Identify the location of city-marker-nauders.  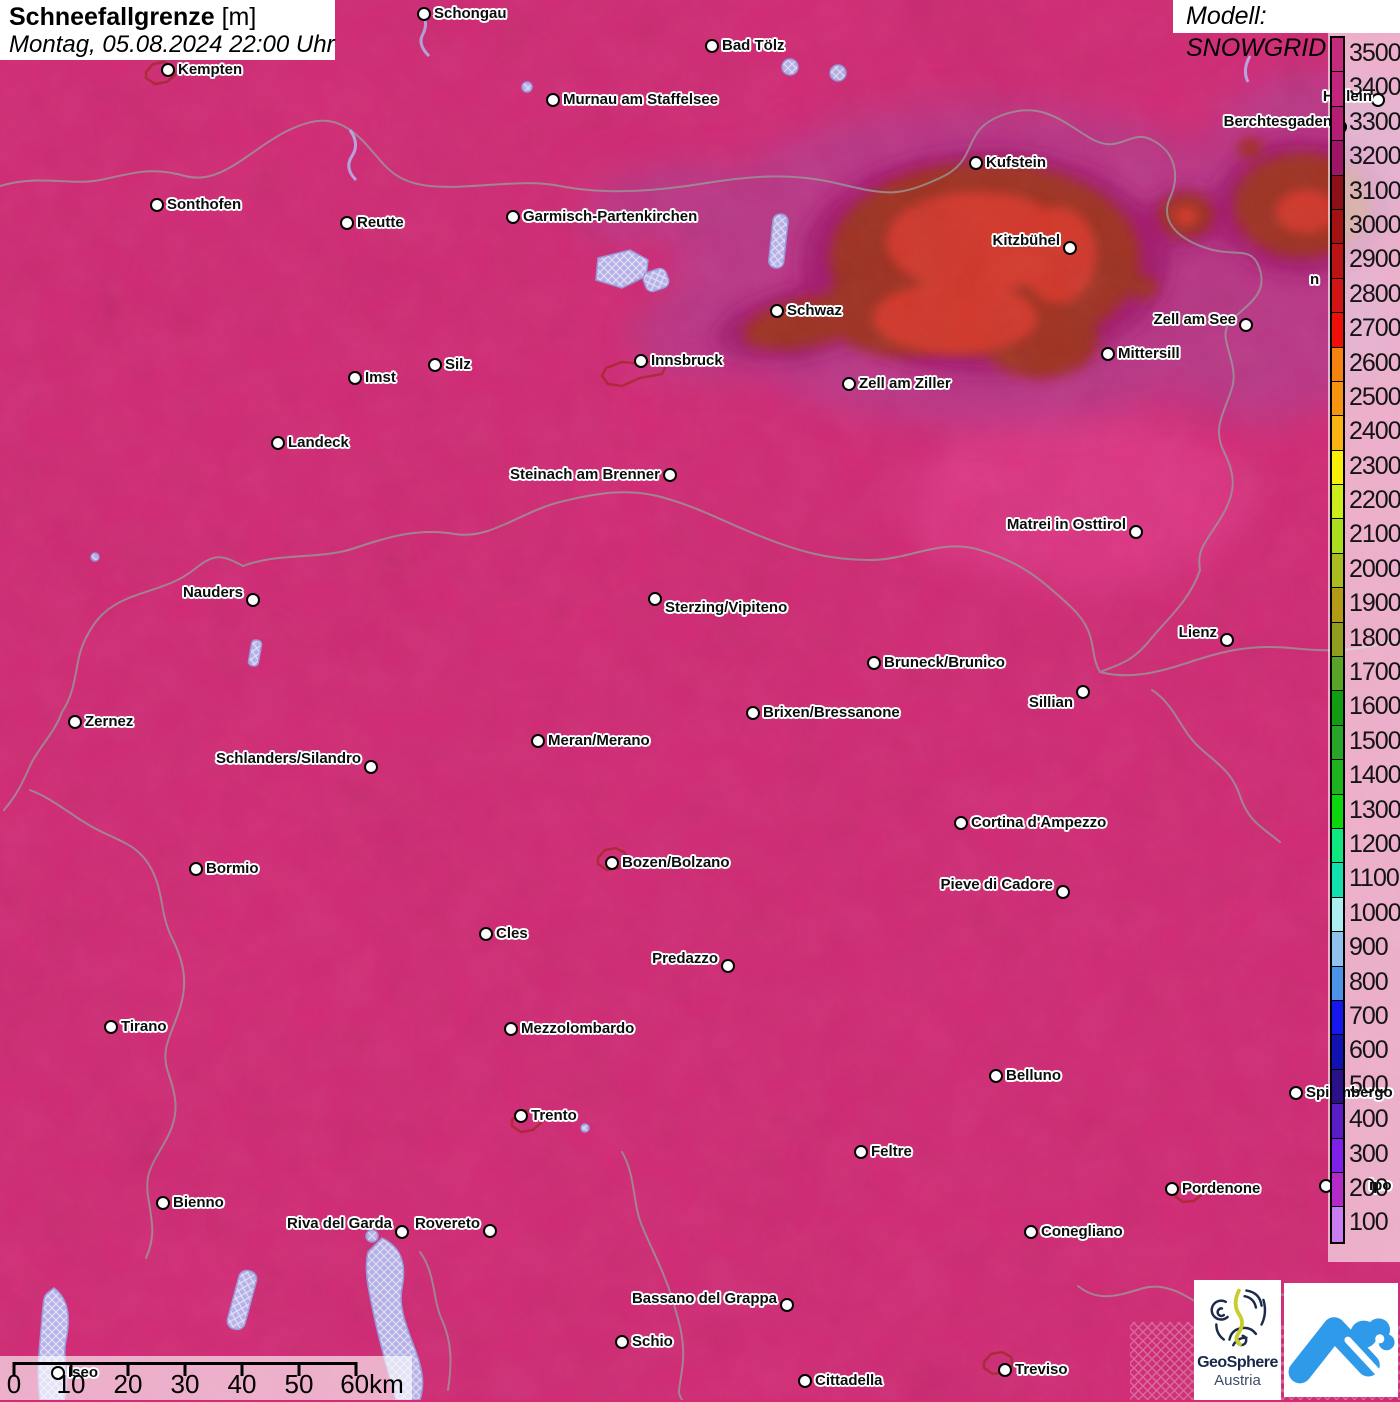
(253, 600).